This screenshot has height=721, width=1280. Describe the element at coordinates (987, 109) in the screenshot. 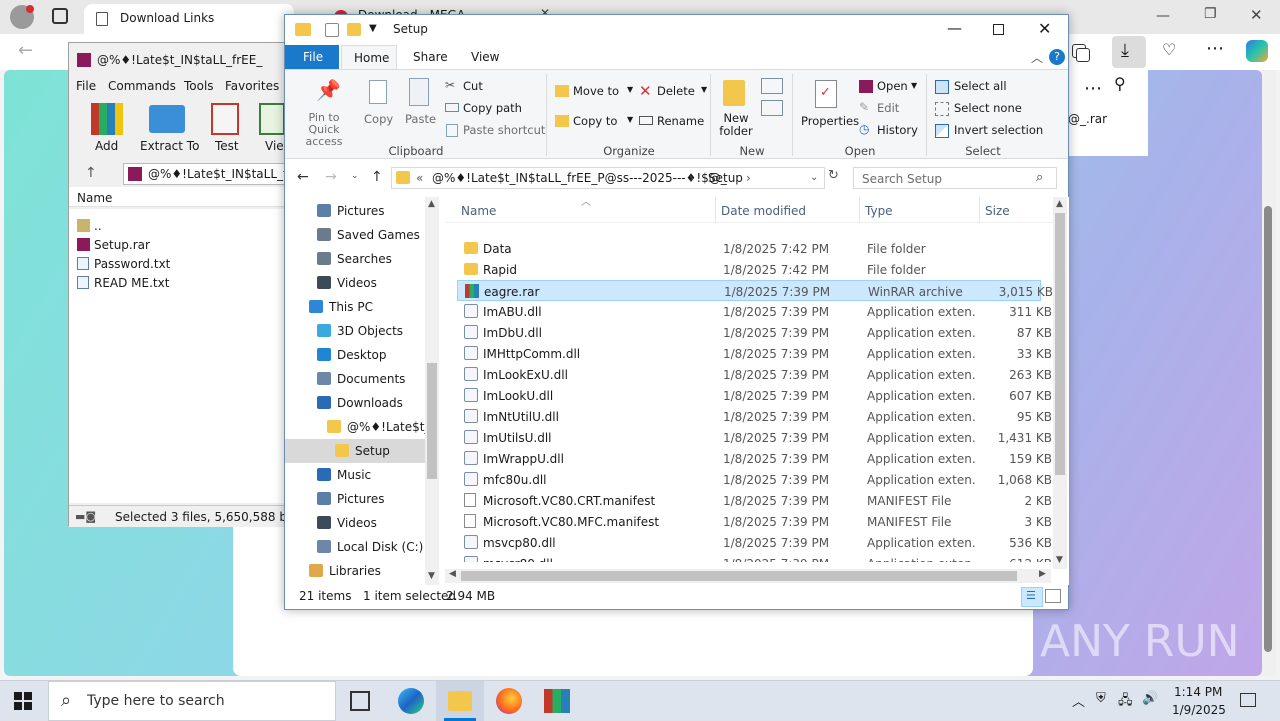

I see `select-none-button: Select none` at that location.